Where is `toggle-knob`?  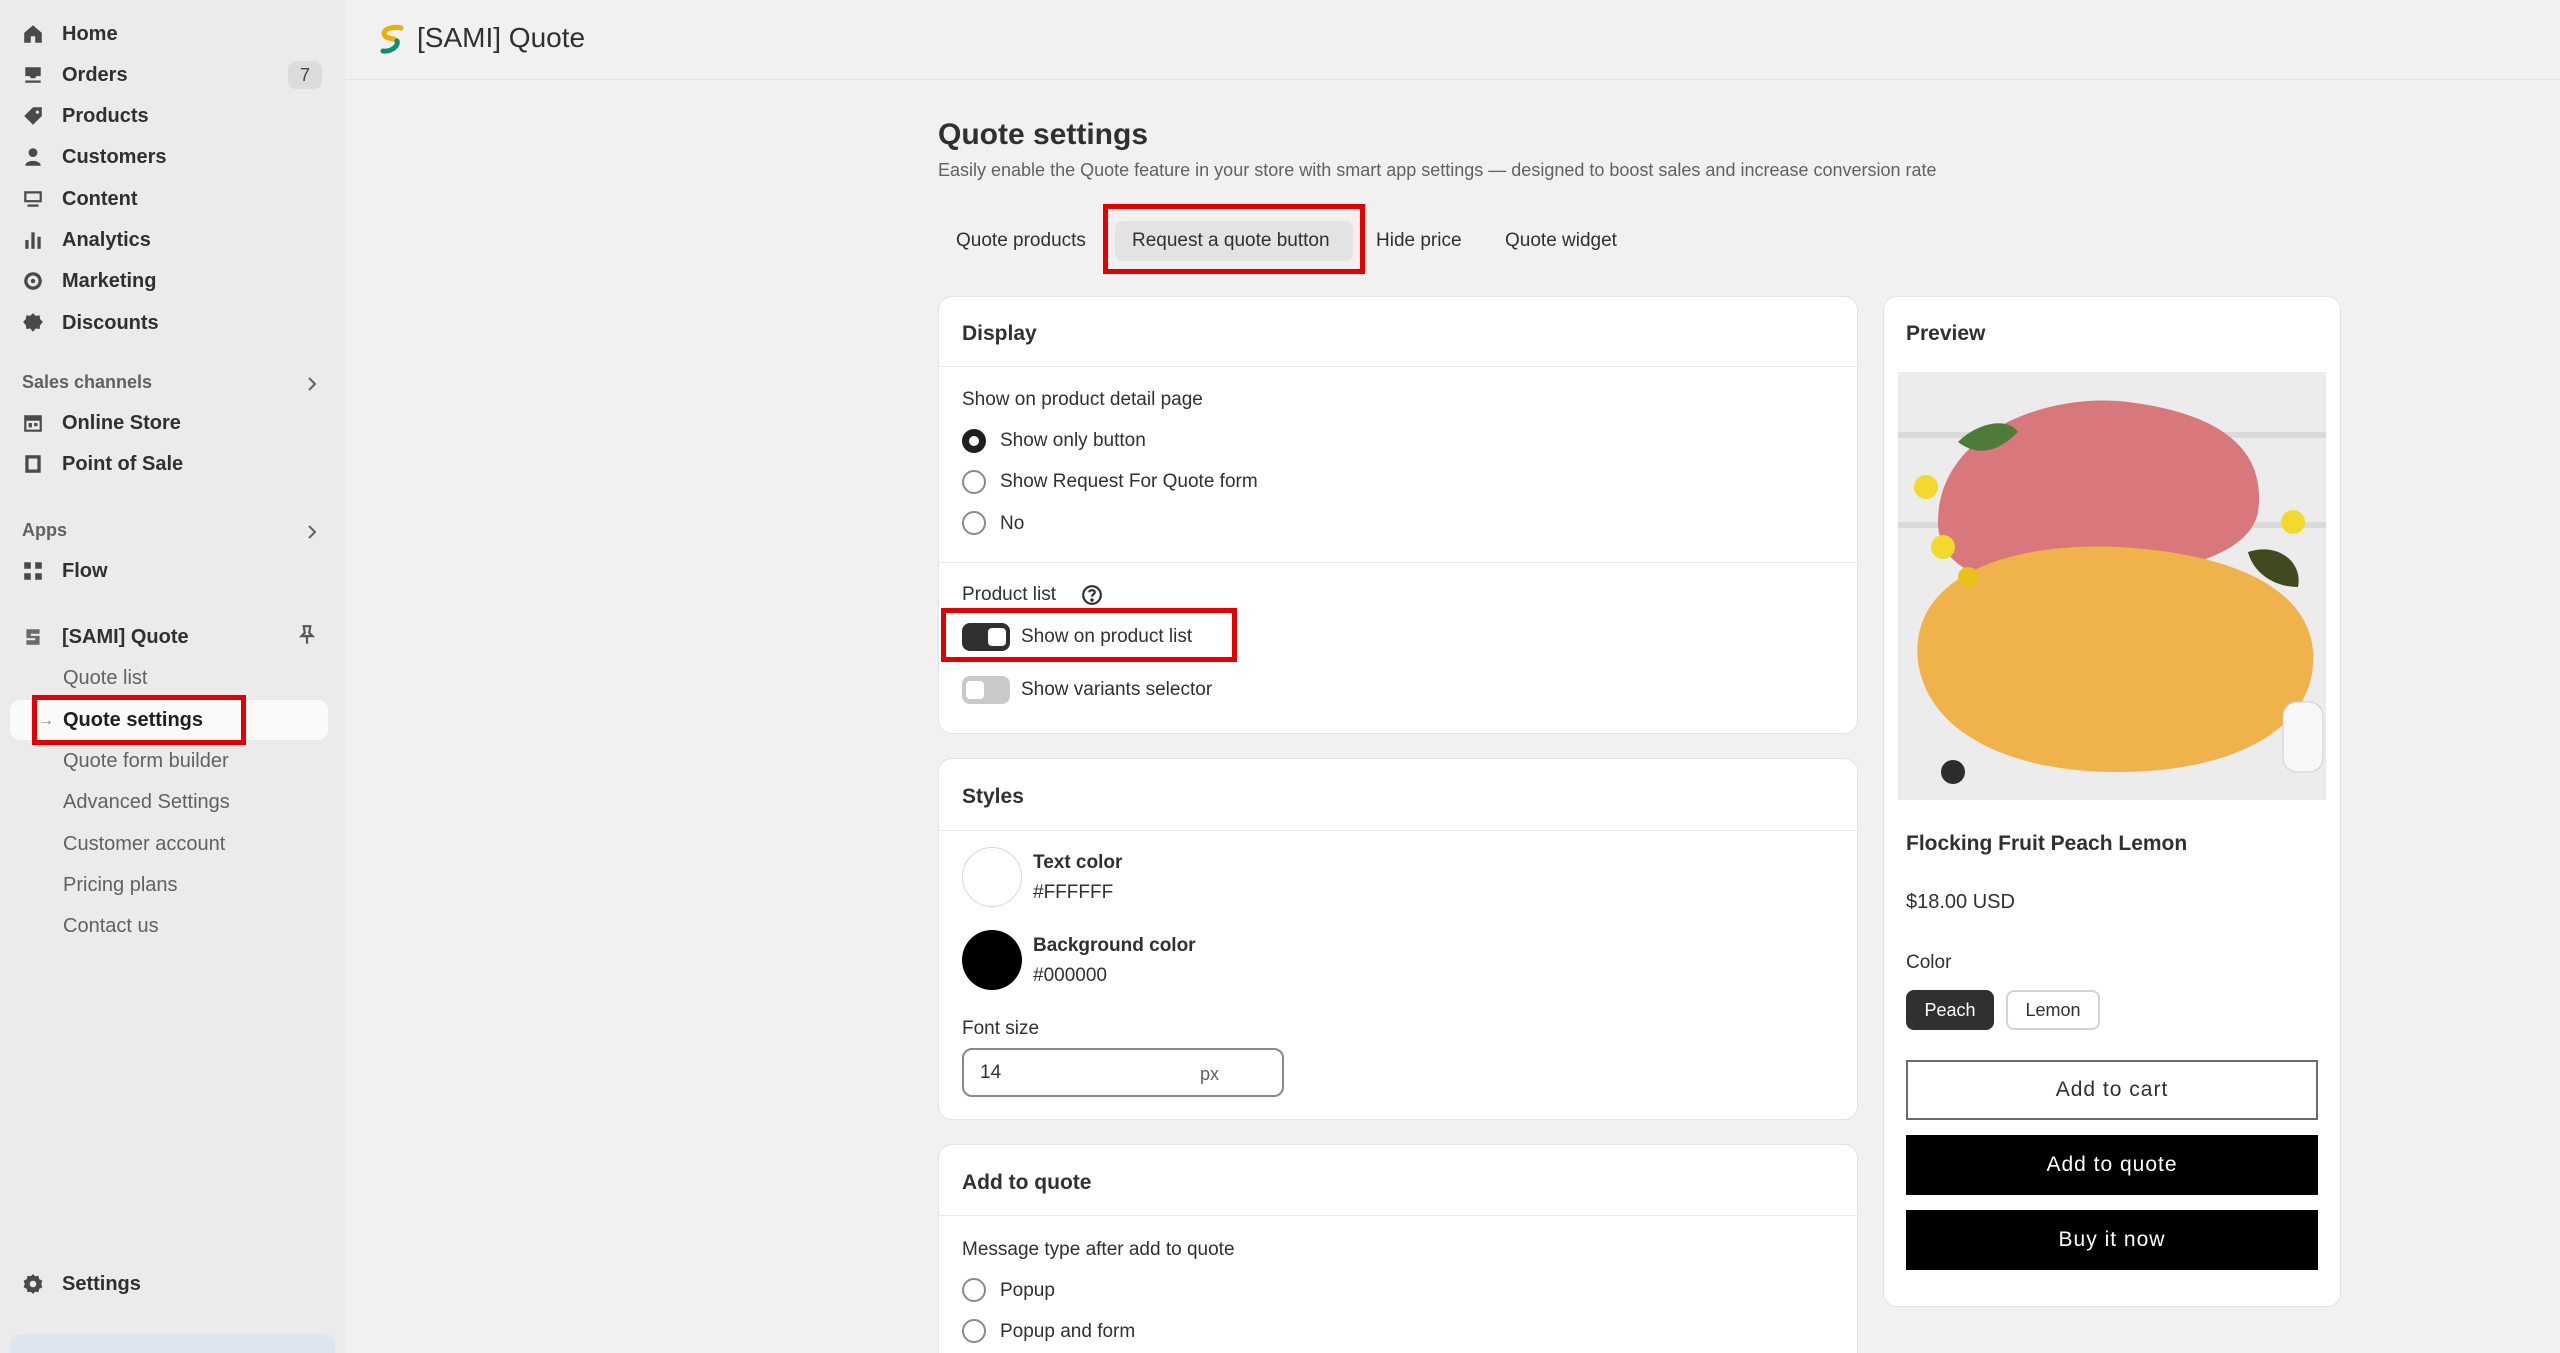
toggle-knob is located at coordinates (975, 690).